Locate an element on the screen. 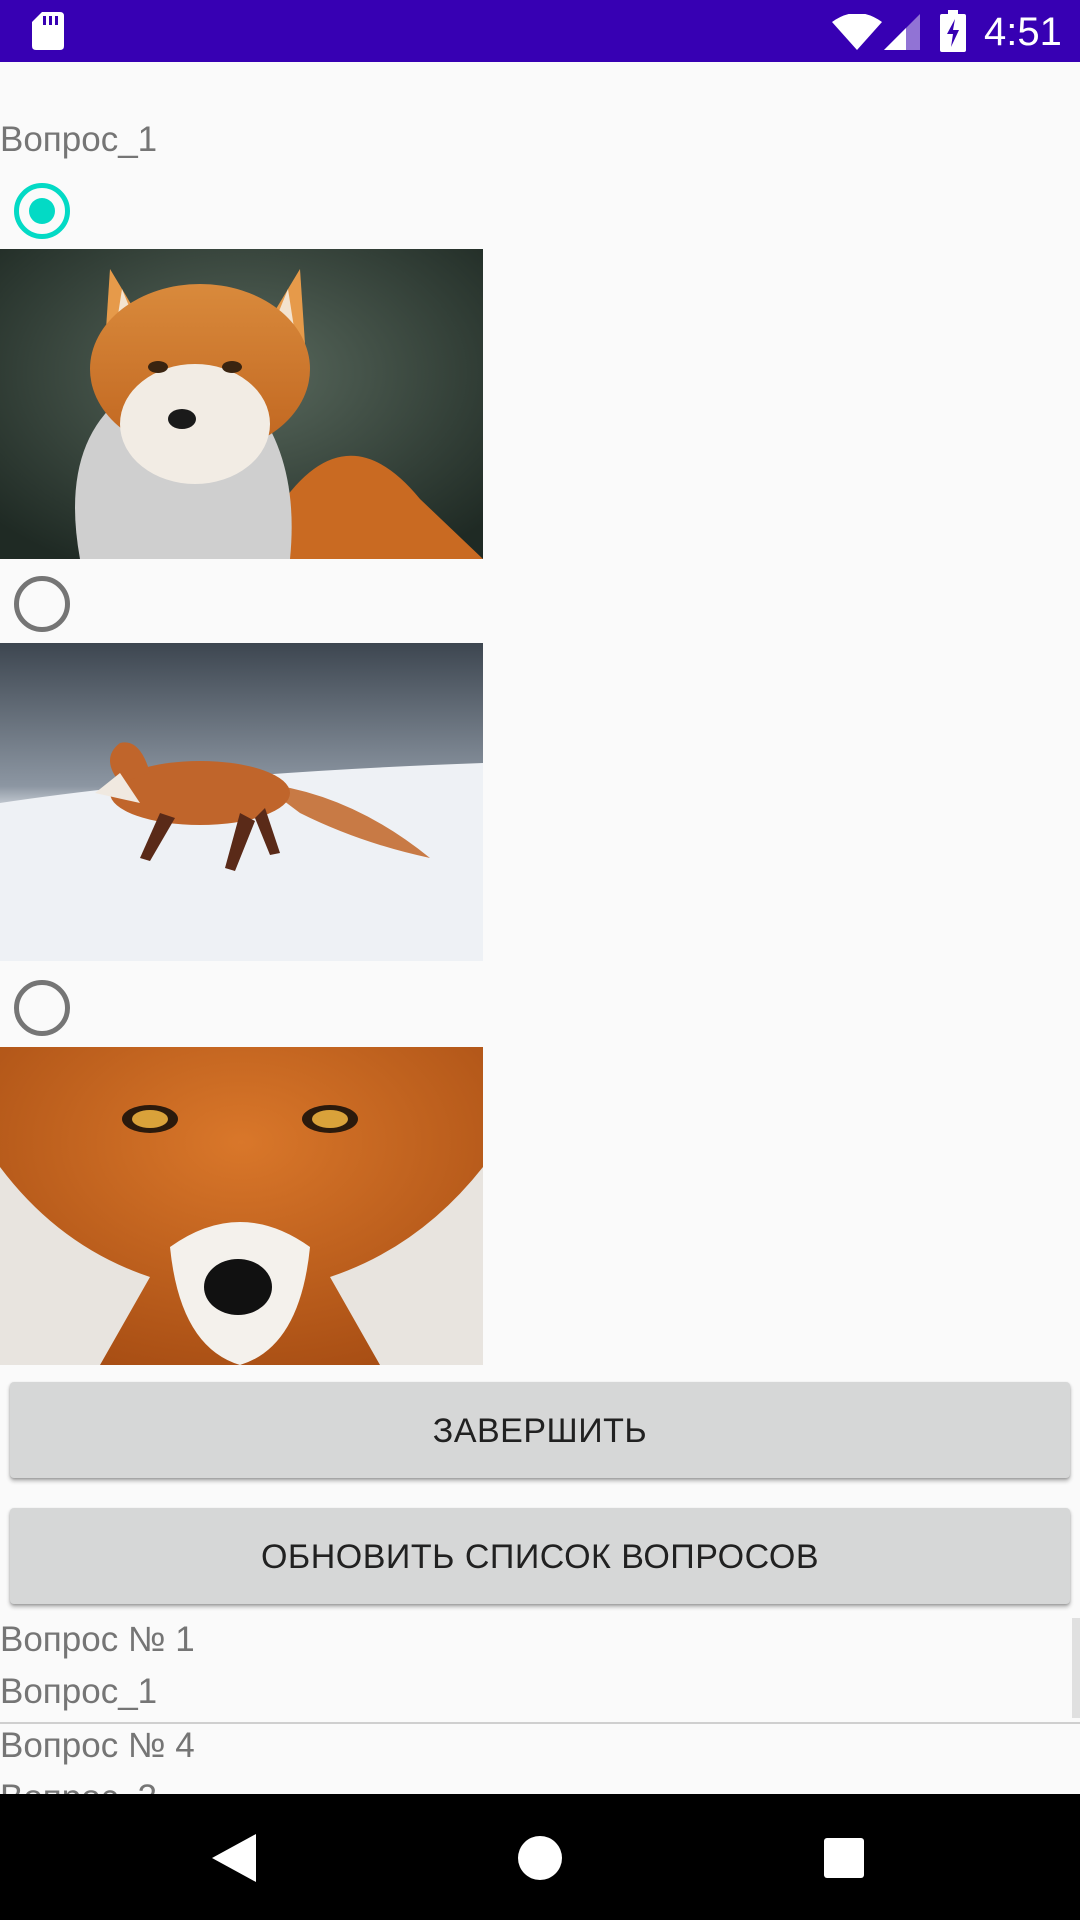 The height and width of the screenshot is (1920, 1080). question-title: Вопрос_1 is located at coordinates (79, 139).